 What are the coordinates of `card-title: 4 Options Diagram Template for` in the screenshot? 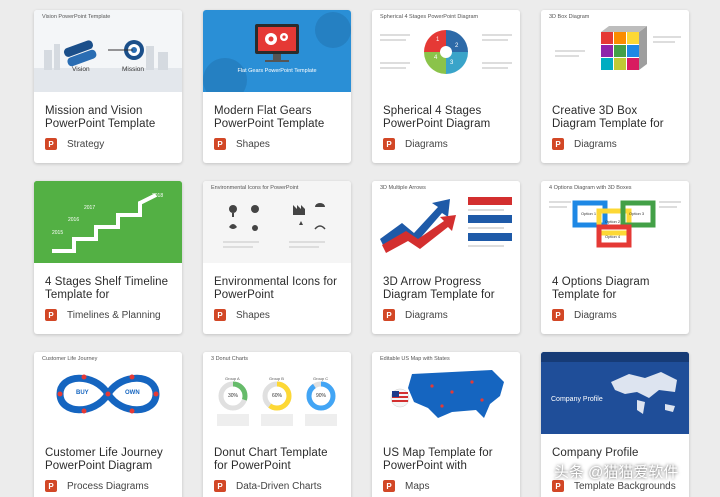 It's located at (617, 289).